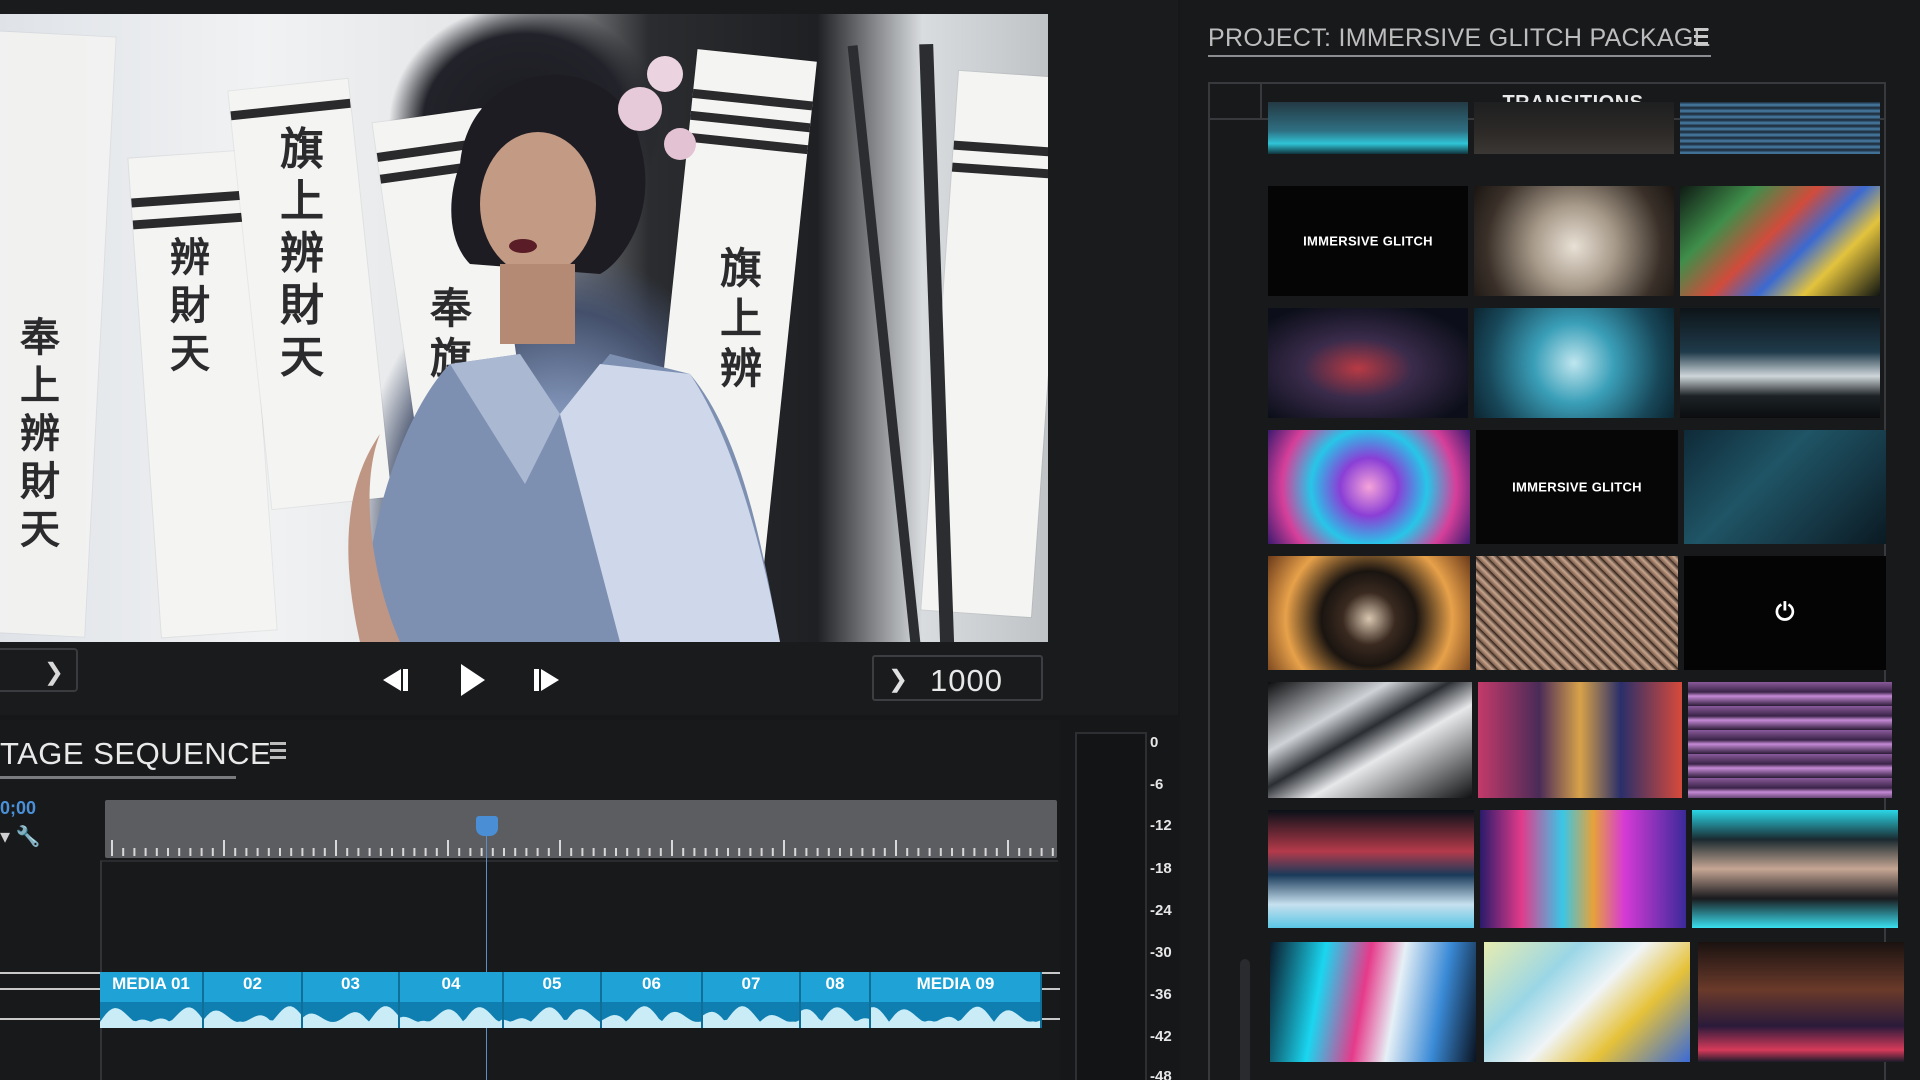 The height and width of the screenshot is (1080, 1920). Describe the element at coordinates (1161, 994) in the screenshot. I see `db-label: -36` at that location.